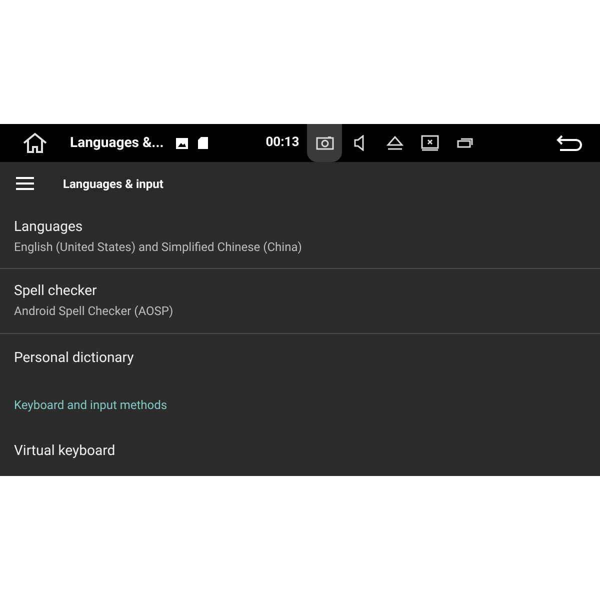 The height and width of the screenshot is (600, 600). Describe the element at coordinates (359, 143) in the screenshot. I see `speaker-icon` at that location.